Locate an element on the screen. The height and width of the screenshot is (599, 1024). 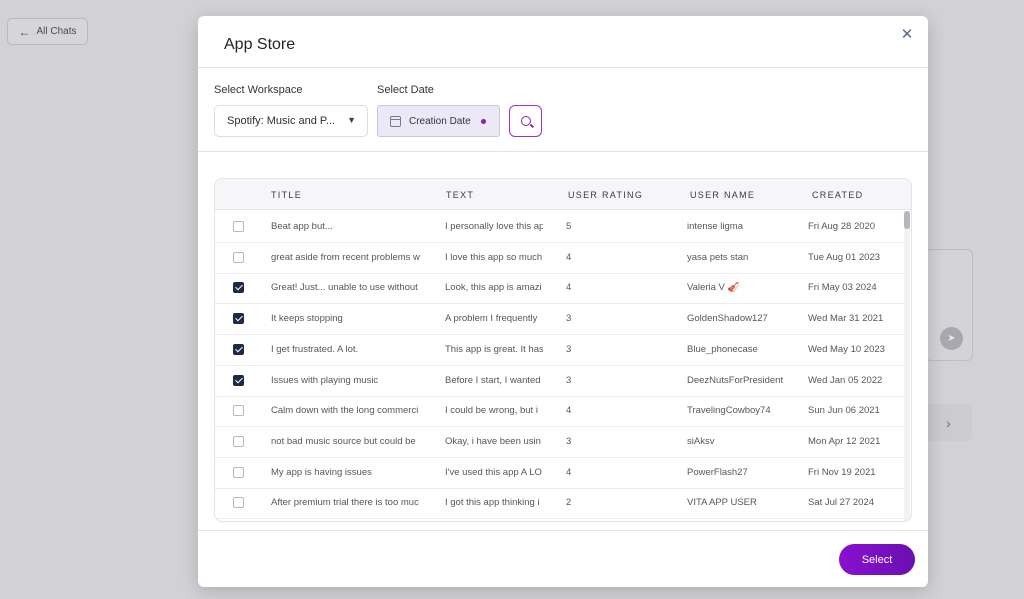
cell-text: I've used this app A LO is located at coordinates (493, 472).